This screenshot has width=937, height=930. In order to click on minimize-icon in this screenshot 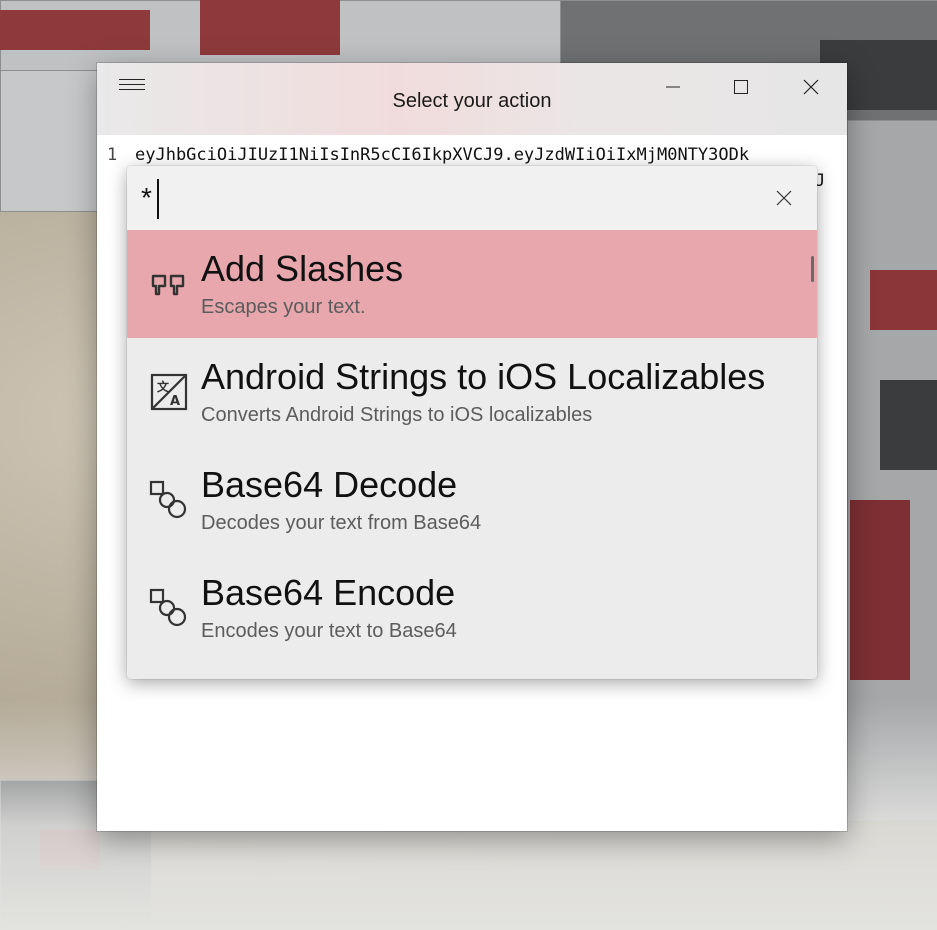, I will do `click(673, 87)`.